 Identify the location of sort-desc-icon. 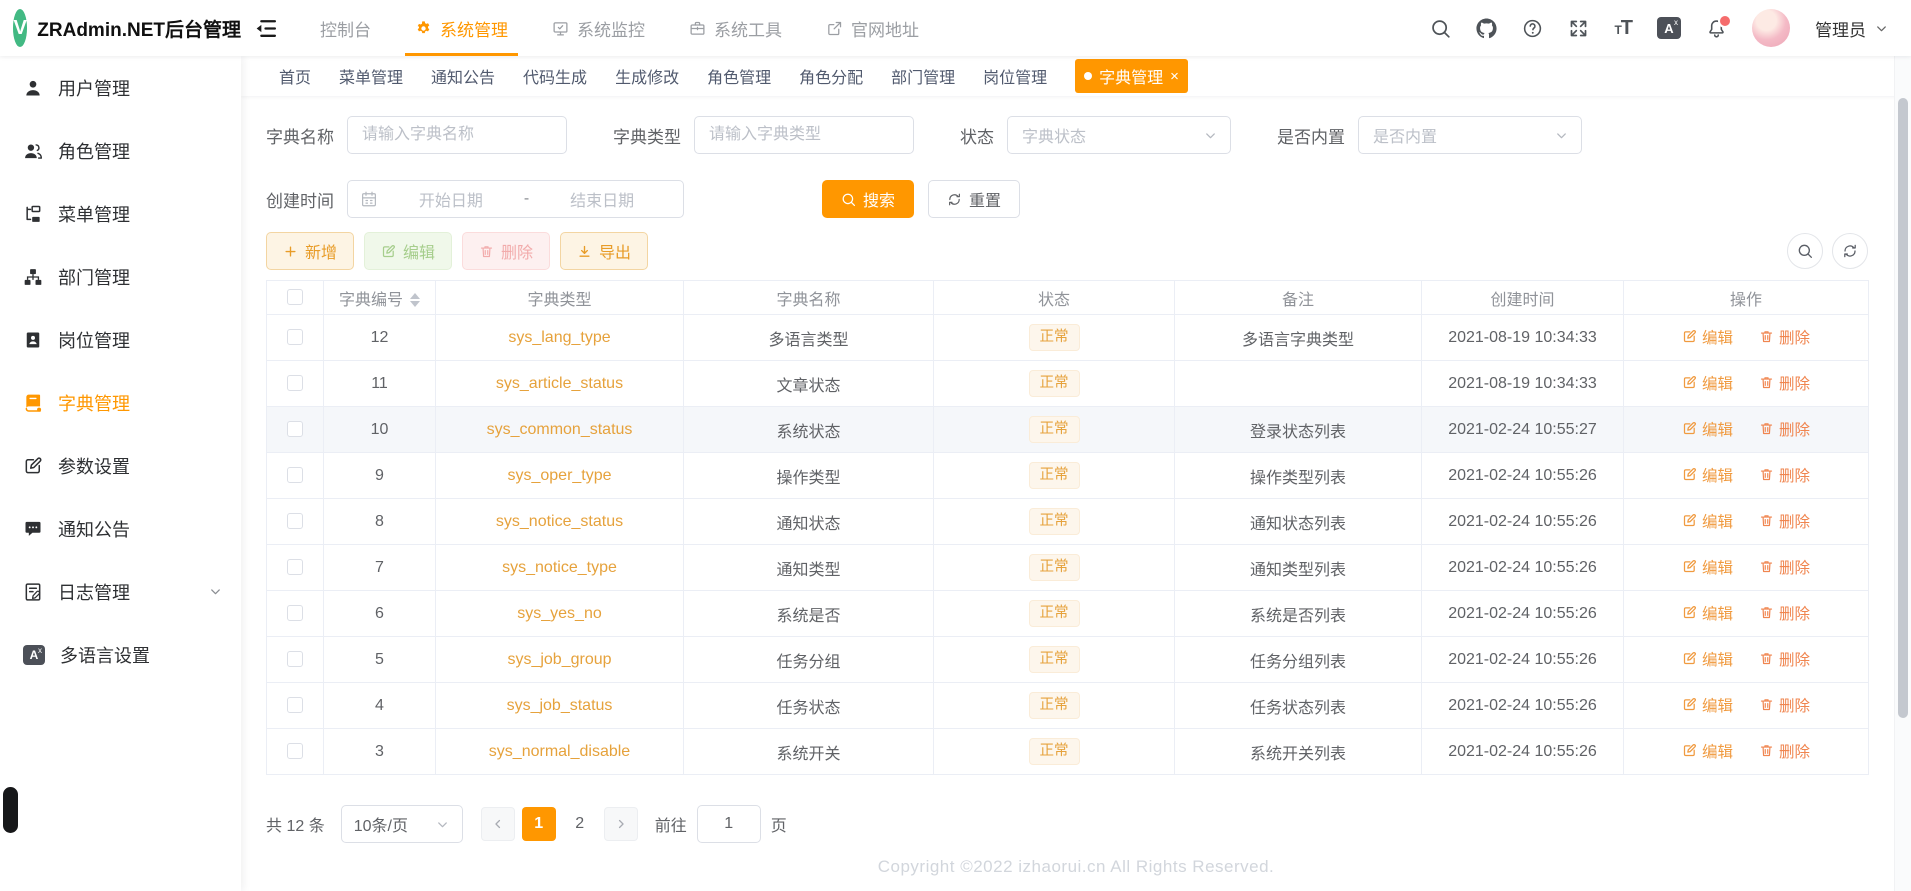
(415, 304).